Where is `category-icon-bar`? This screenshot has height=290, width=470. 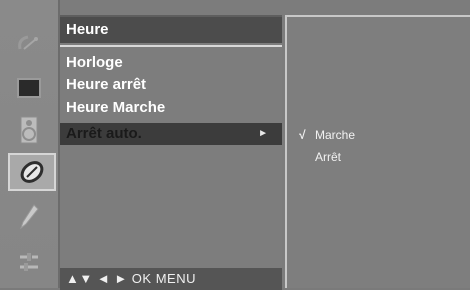
category-icon-bar is located at coordinates (30, 144).